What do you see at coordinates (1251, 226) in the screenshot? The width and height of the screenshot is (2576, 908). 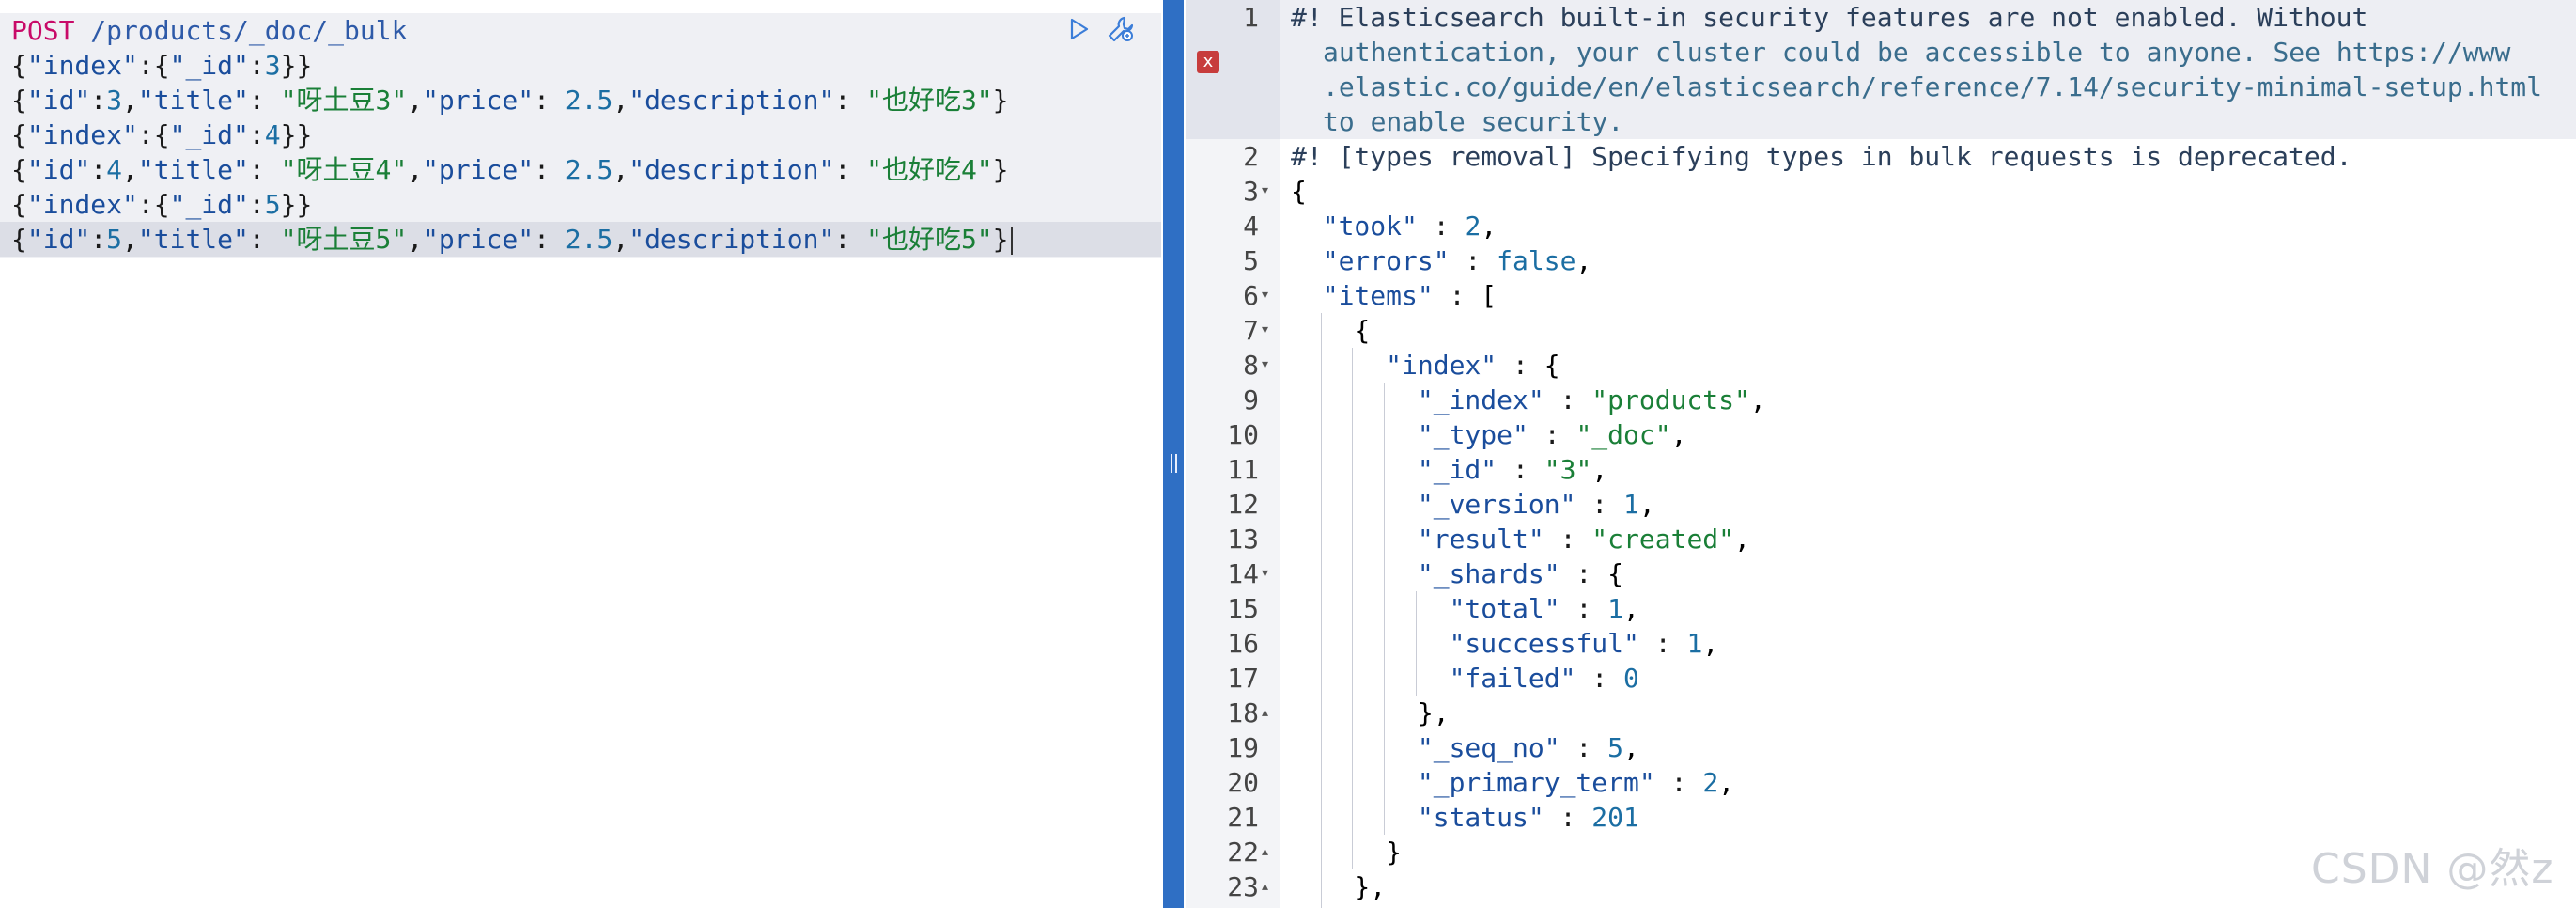 I see `line-number: 4` at bounding box center [1251, 226].